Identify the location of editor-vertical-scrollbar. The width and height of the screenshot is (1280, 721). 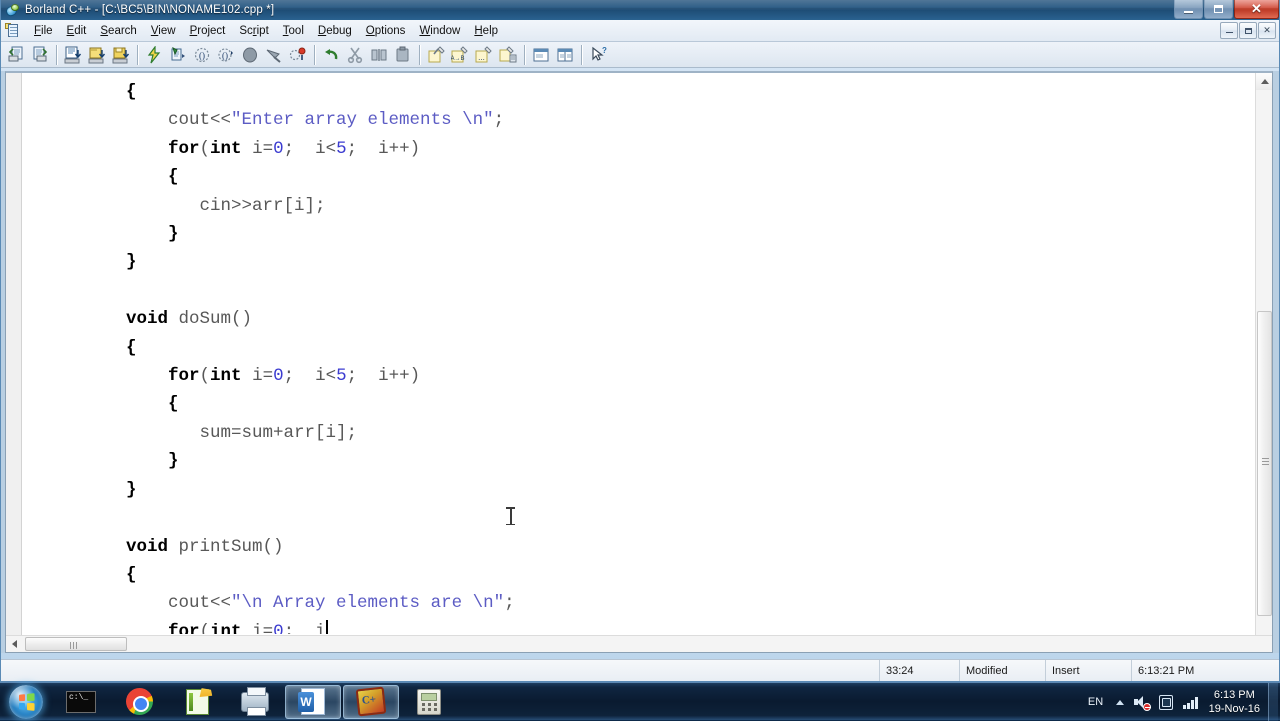
(1263, 362).